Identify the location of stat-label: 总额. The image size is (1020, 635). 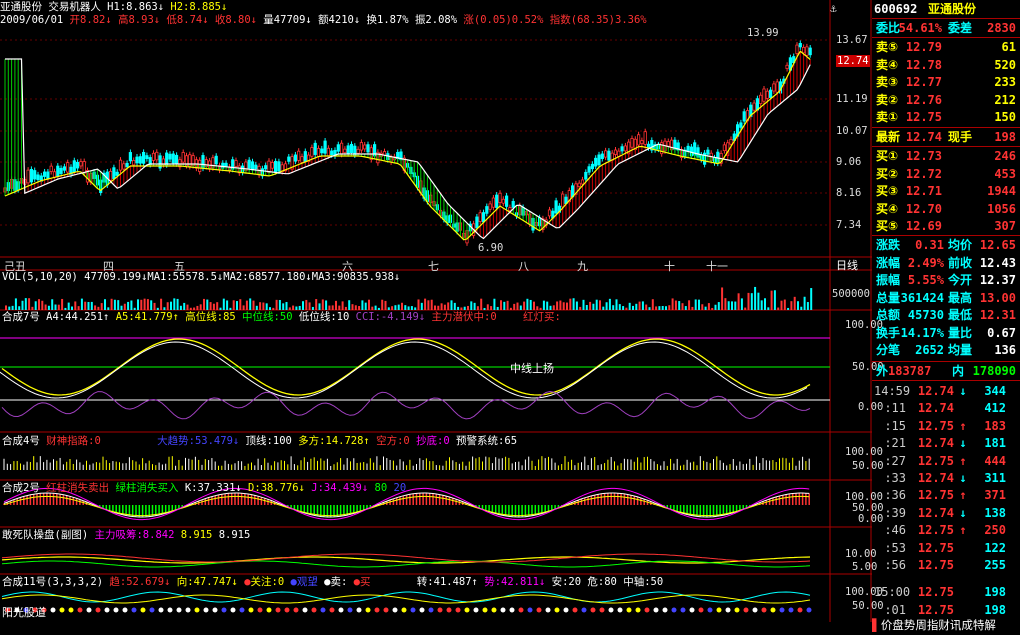
(888, 315).